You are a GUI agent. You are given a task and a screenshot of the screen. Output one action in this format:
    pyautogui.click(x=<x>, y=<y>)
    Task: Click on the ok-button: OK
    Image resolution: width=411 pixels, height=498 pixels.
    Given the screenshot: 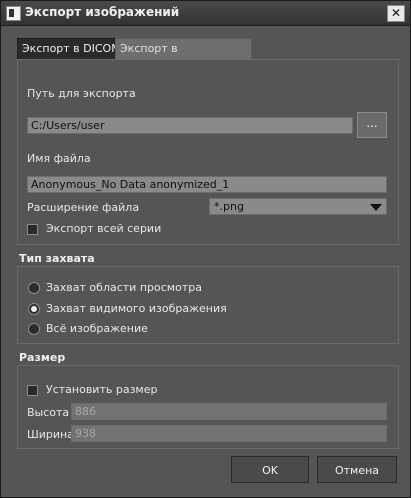 What is the action you would take?
    pyautogui.click(x=270, y=469)
    